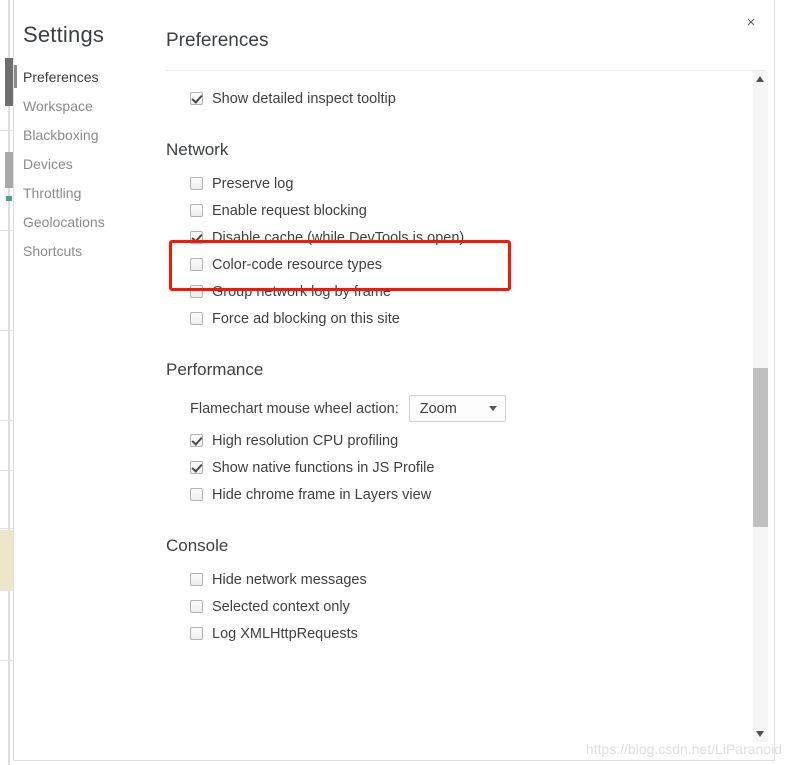 The image size is (788, 765). Describe the element at coordinates (438, 408) in the screenshot. I see `select-value: Zoom` at that location.